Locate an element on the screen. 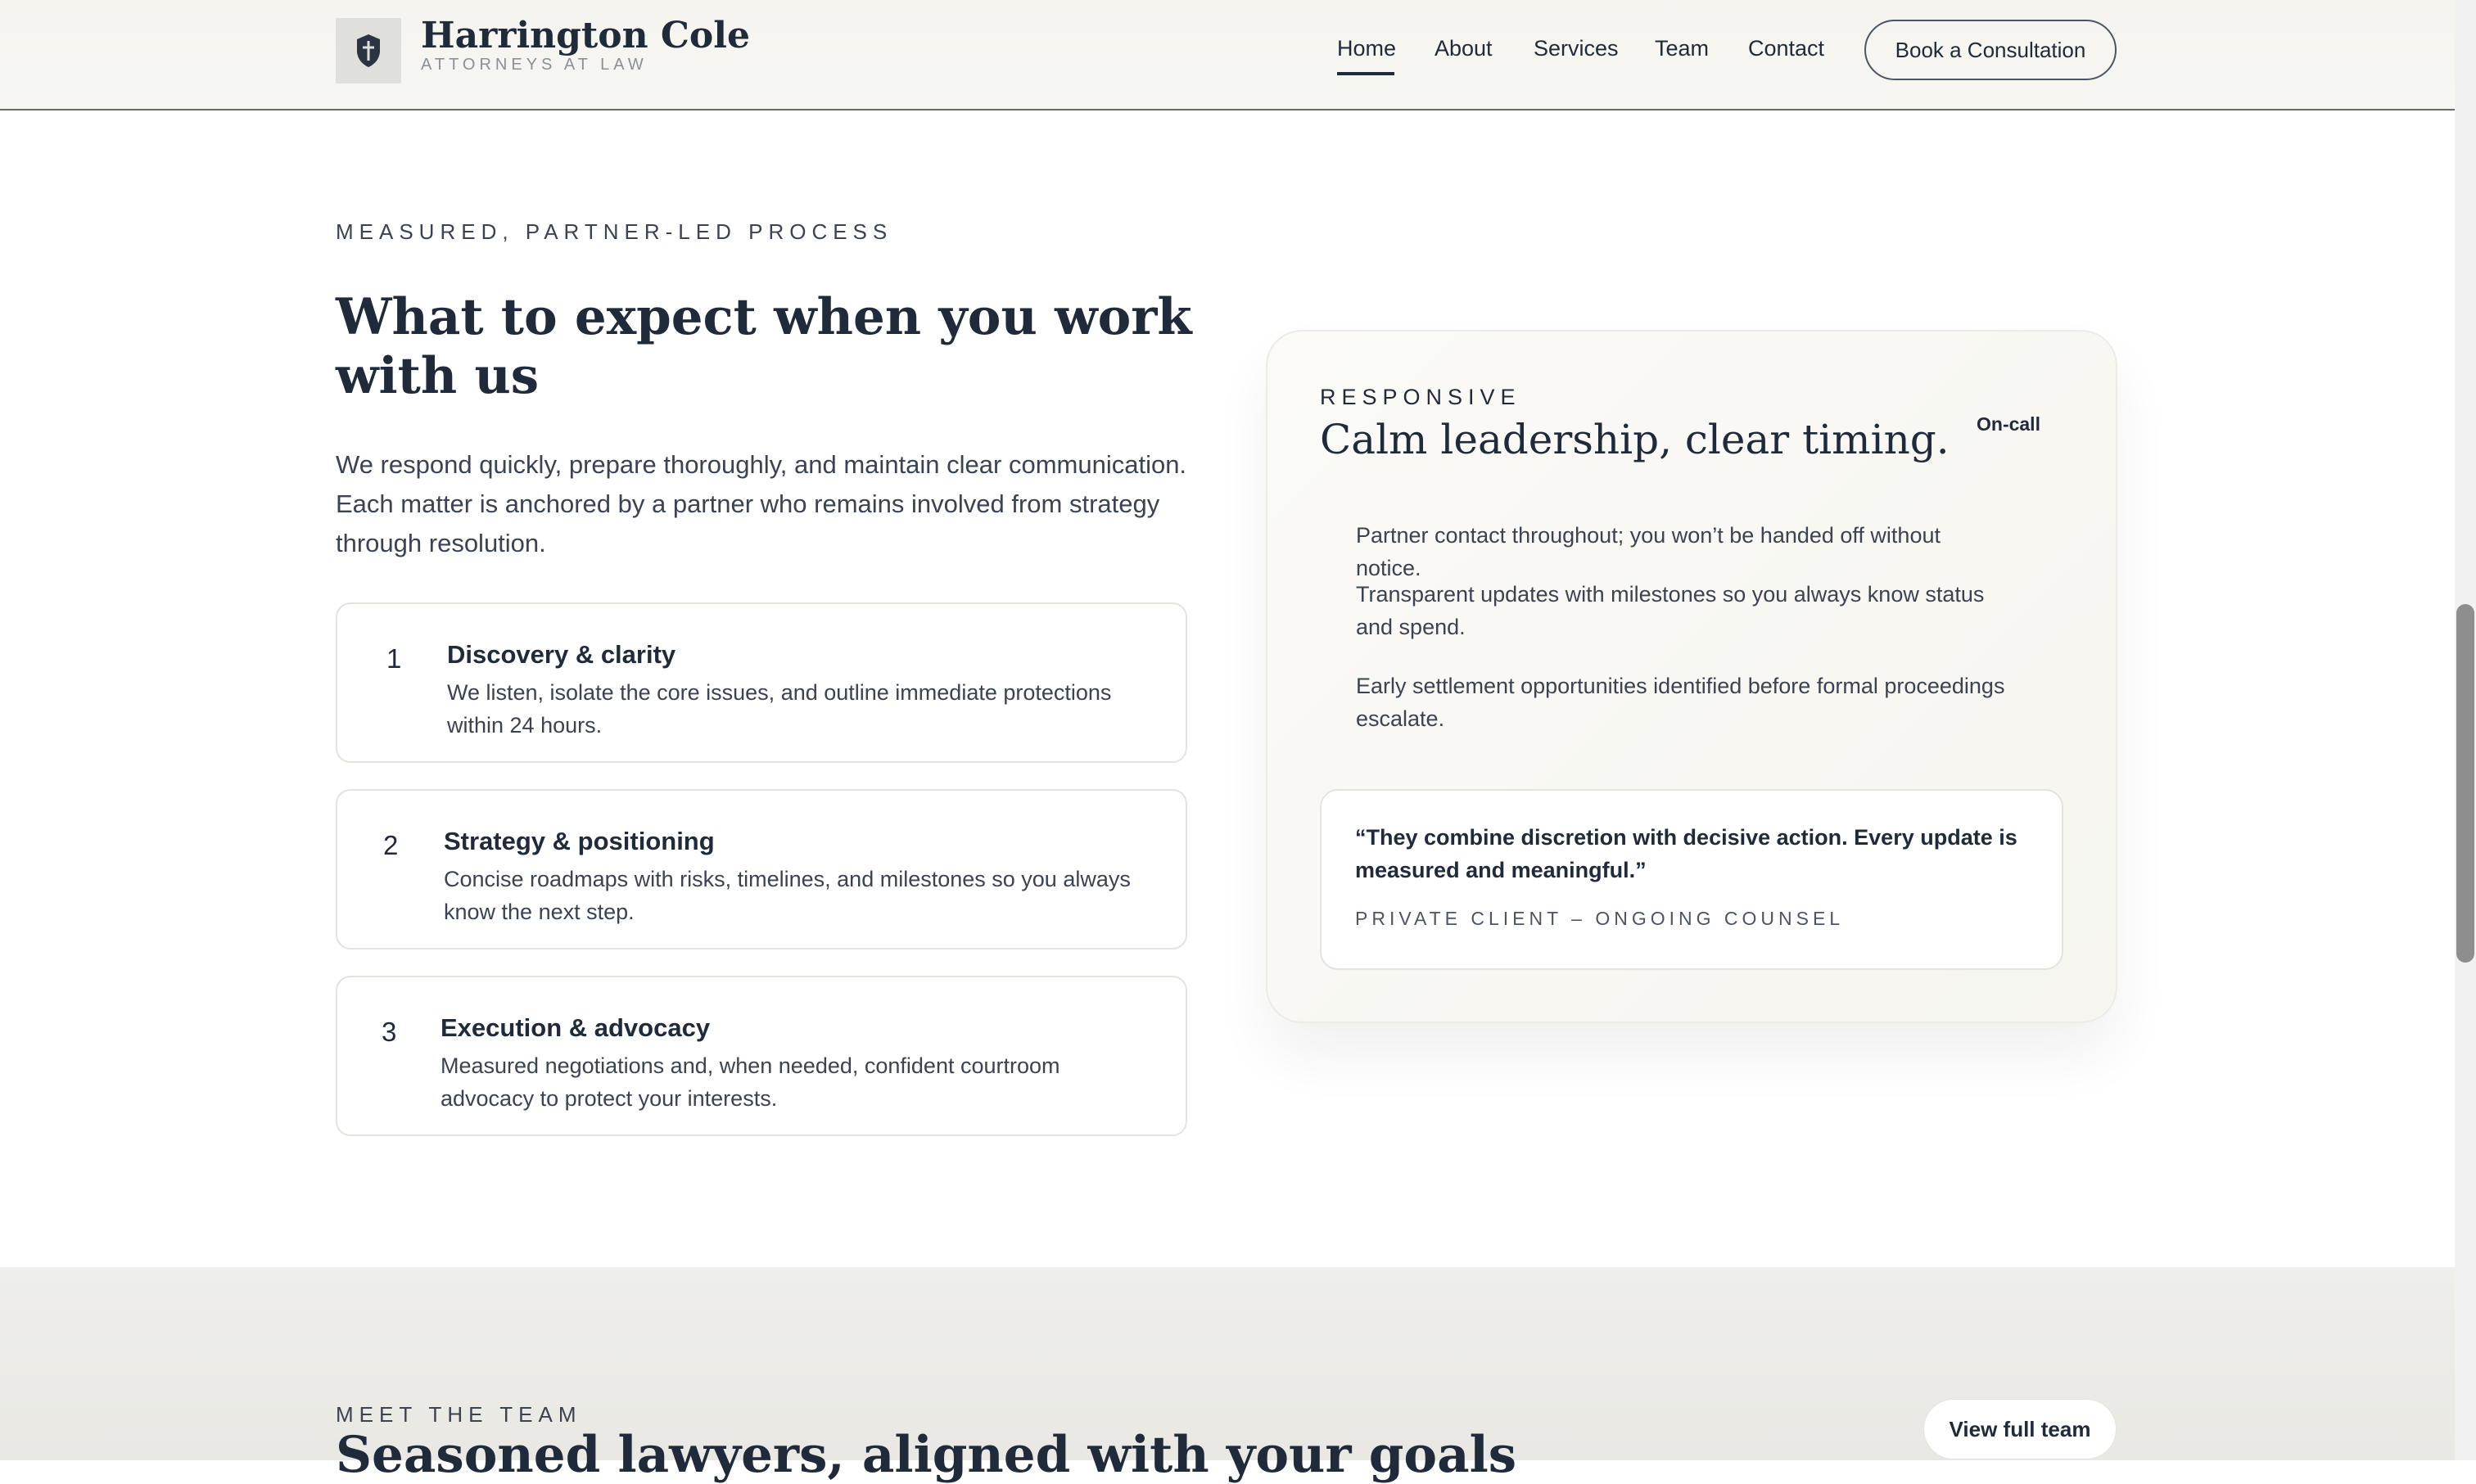 The width and height of the screenshot is (2476, 1484). step-title: Execution & advocacy is located at coordinates (576, 1027).